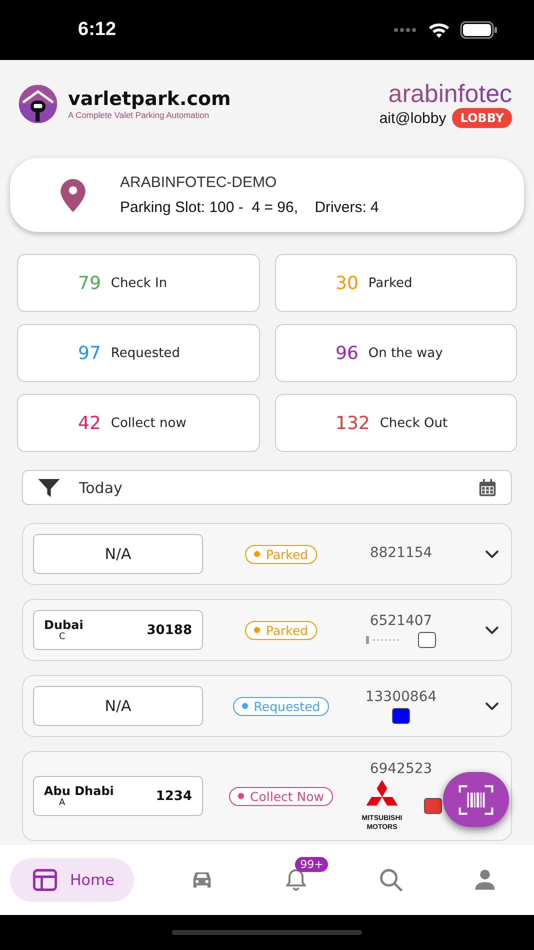 Image resolution: width=534 pixels, height=950 pixels. Describe the element at coordinates (281, 706) in the screenshot. I see `status-badge: Requested` at that location.